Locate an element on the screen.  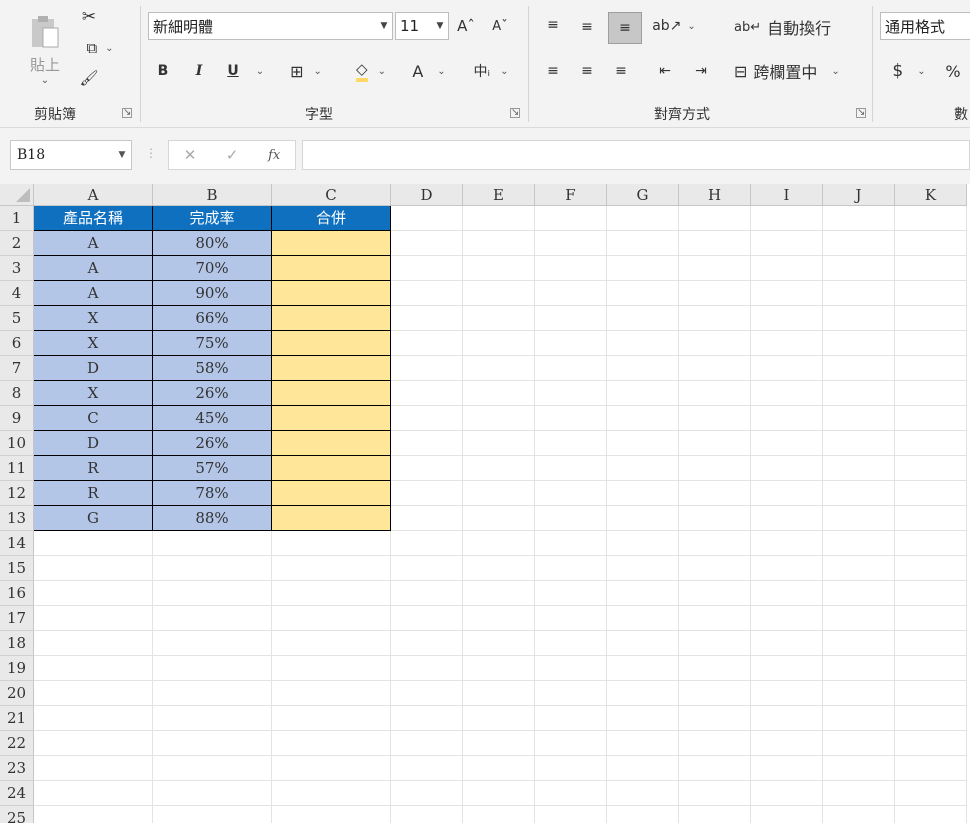
align-right-button: ≡ is located at coordinates (621, 71).